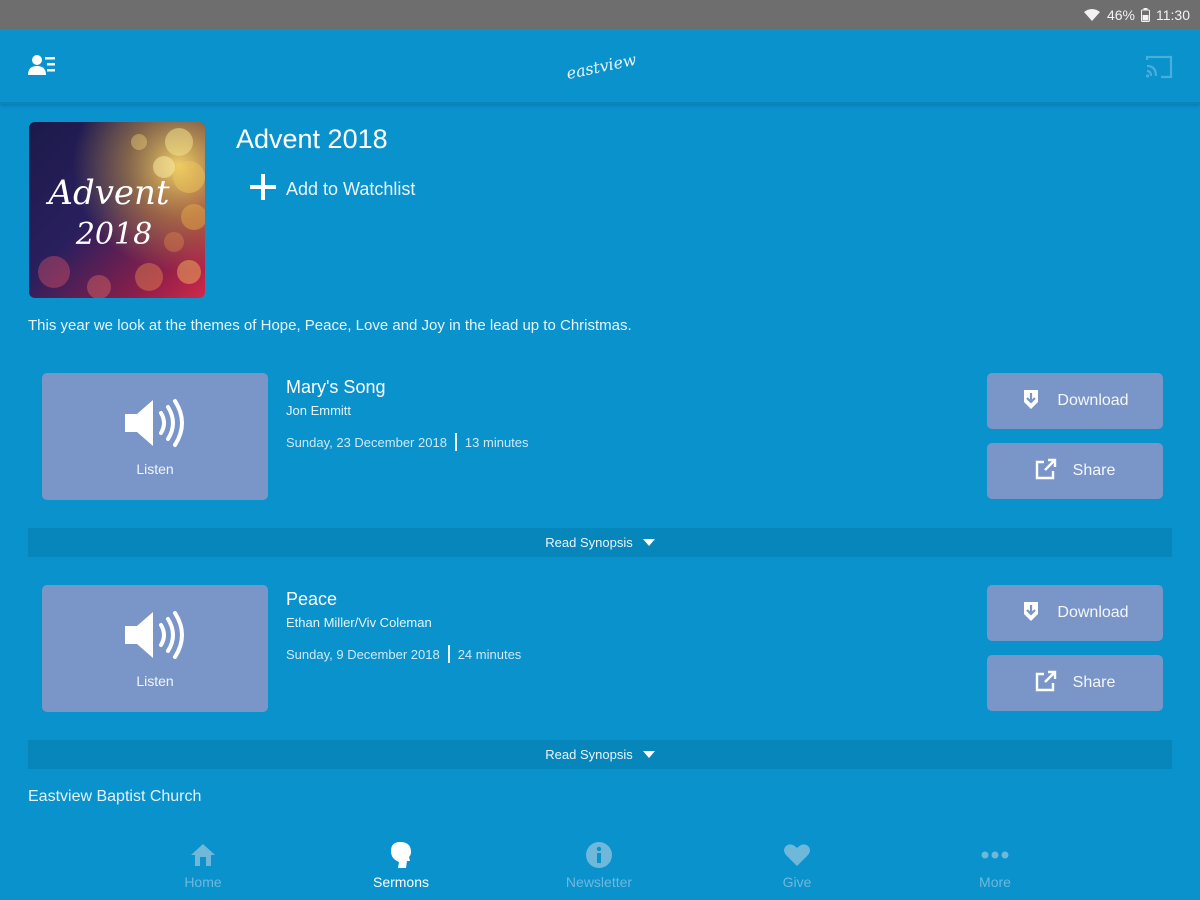  What do you see at coordinates (600, 14) in the screenshot?
I see `status-bar: 46% 11:30` at bounding box center [600, 14].